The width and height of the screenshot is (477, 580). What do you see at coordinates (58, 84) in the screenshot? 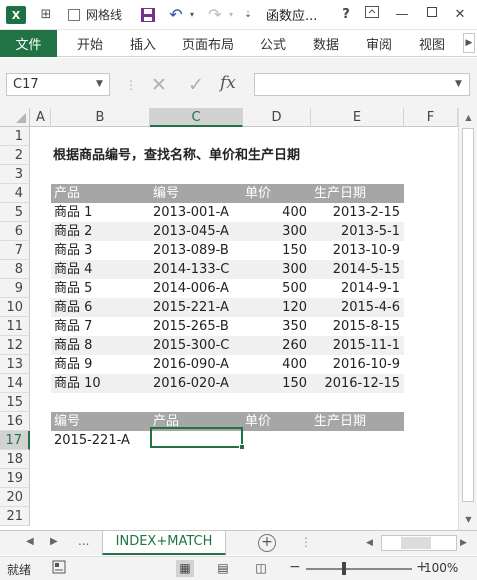
I see `name-box: C17` at bounding box center [58, 84].